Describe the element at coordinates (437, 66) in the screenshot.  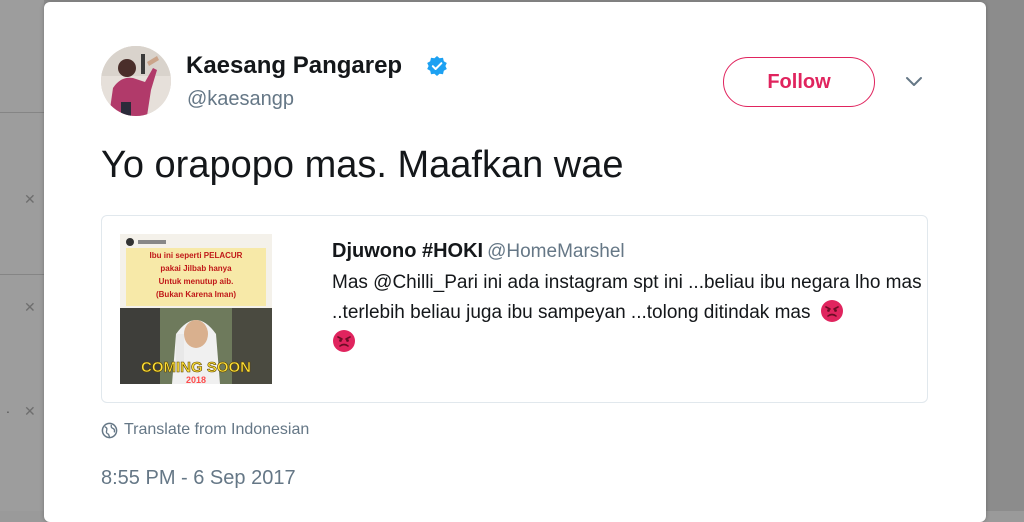
I see `verified-badge-icon` at that location.